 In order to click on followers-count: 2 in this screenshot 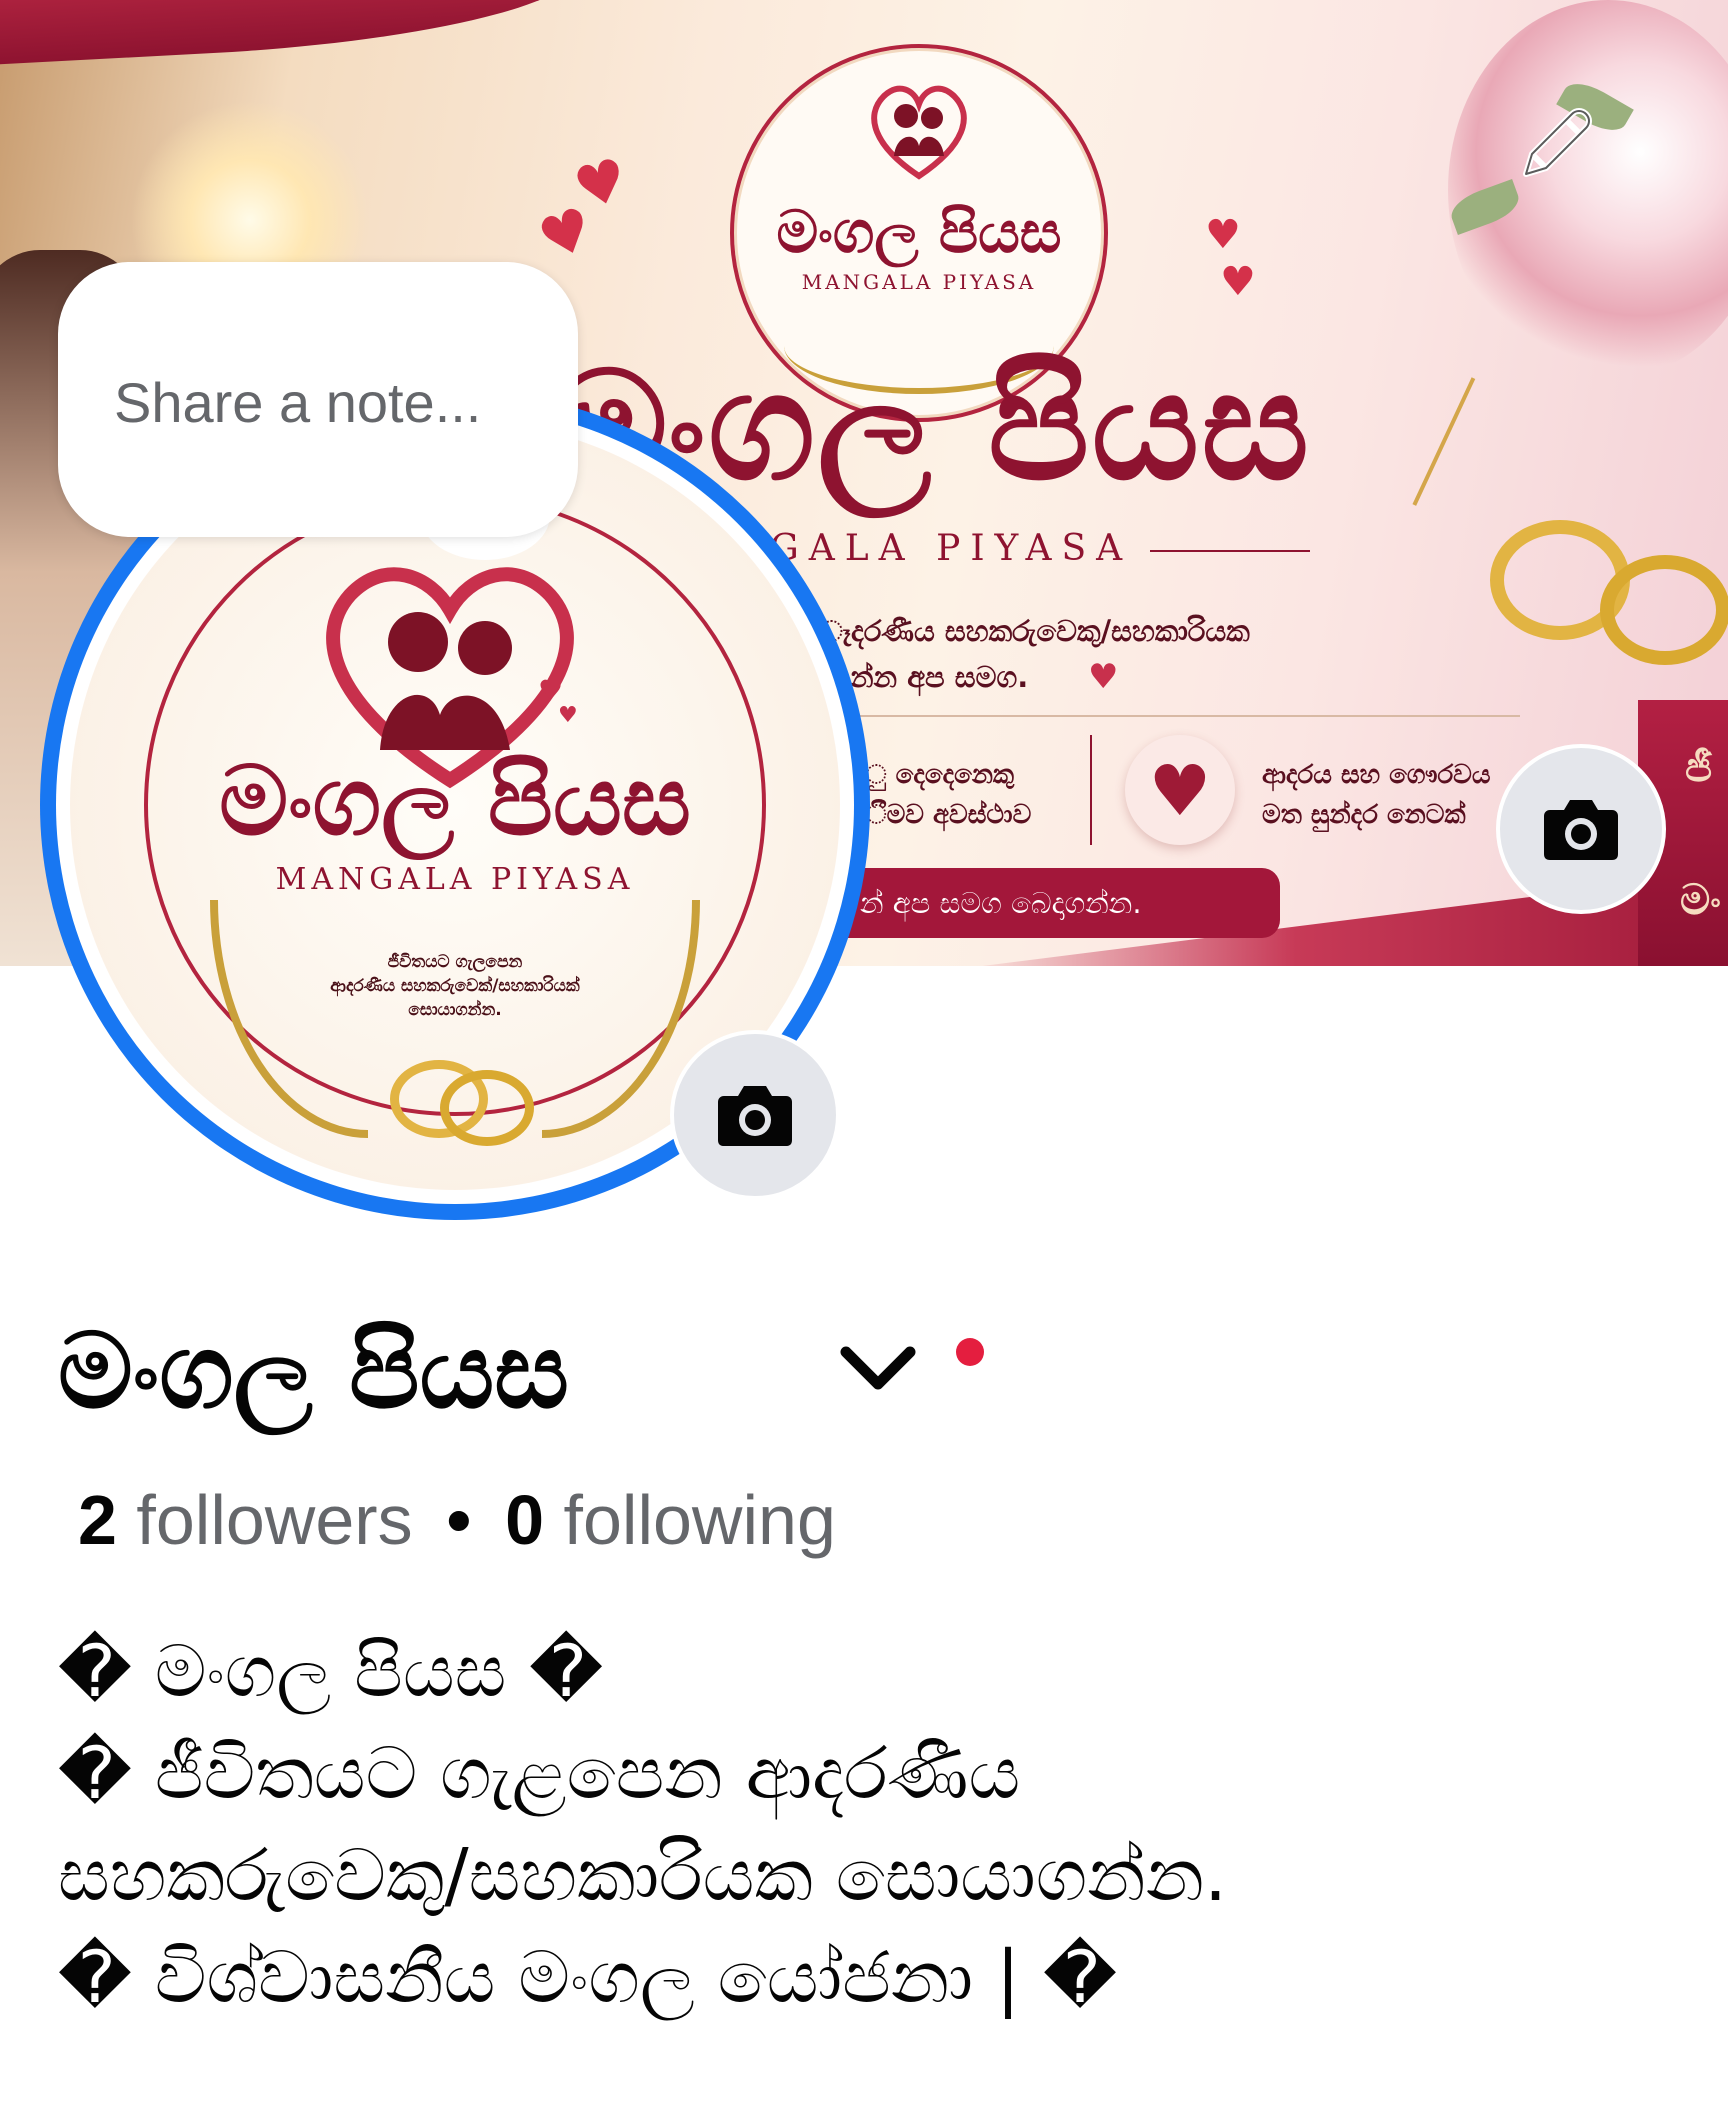, I will do `click(97, 1520)`.